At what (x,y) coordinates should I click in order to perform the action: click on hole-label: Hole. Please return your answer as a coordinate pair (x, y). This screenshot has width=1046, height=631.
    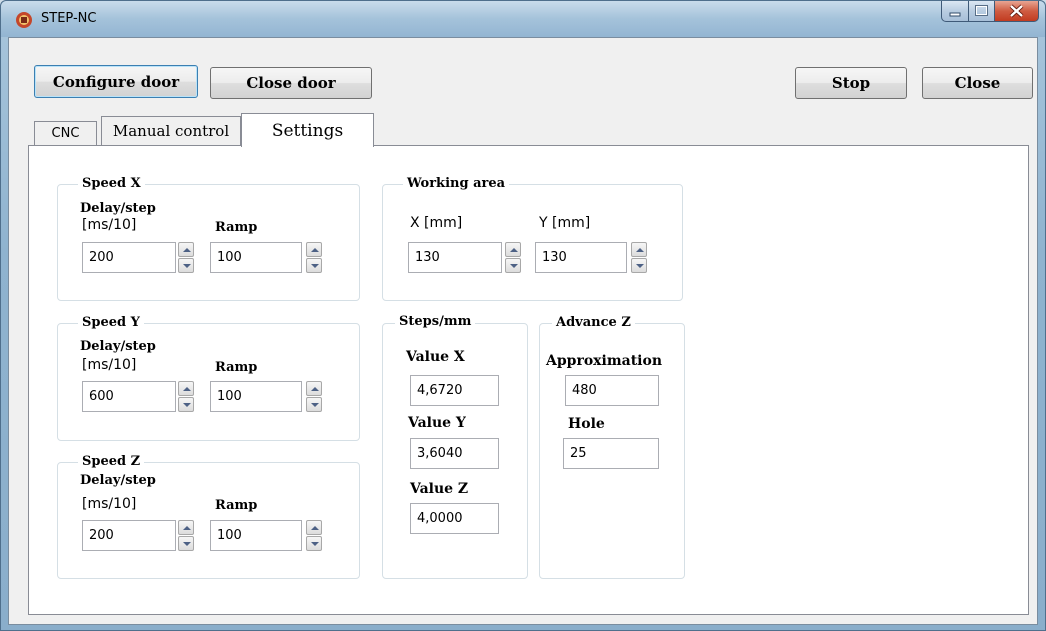
    Looking at the image, I should click on (586, 424).